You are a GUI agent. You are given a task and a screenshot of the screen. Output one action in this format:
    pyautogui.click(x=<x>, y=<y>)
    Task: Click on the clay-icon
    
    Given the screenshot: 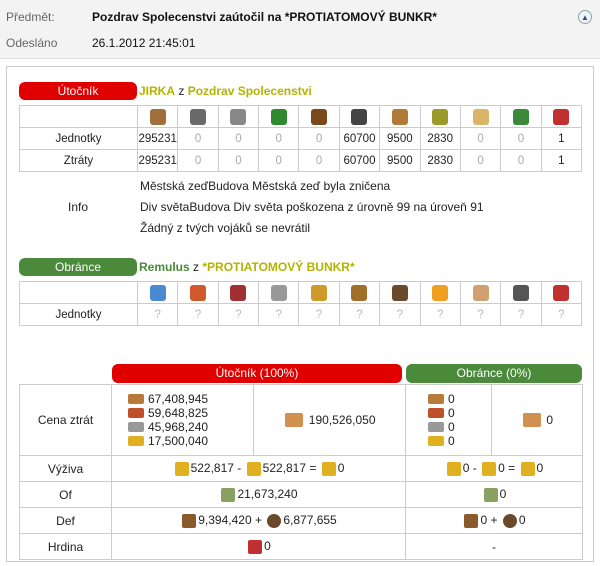 What is the action you would take?
    pyautogui.click(x=436, y=413)
    